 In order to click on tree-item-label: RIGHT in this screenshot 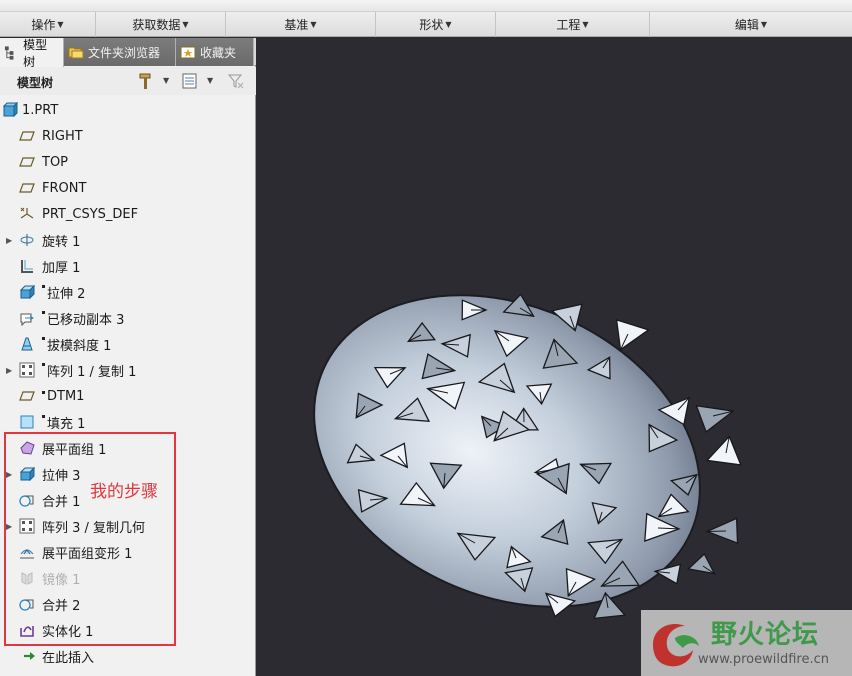, I will do `click(62, 136)`.